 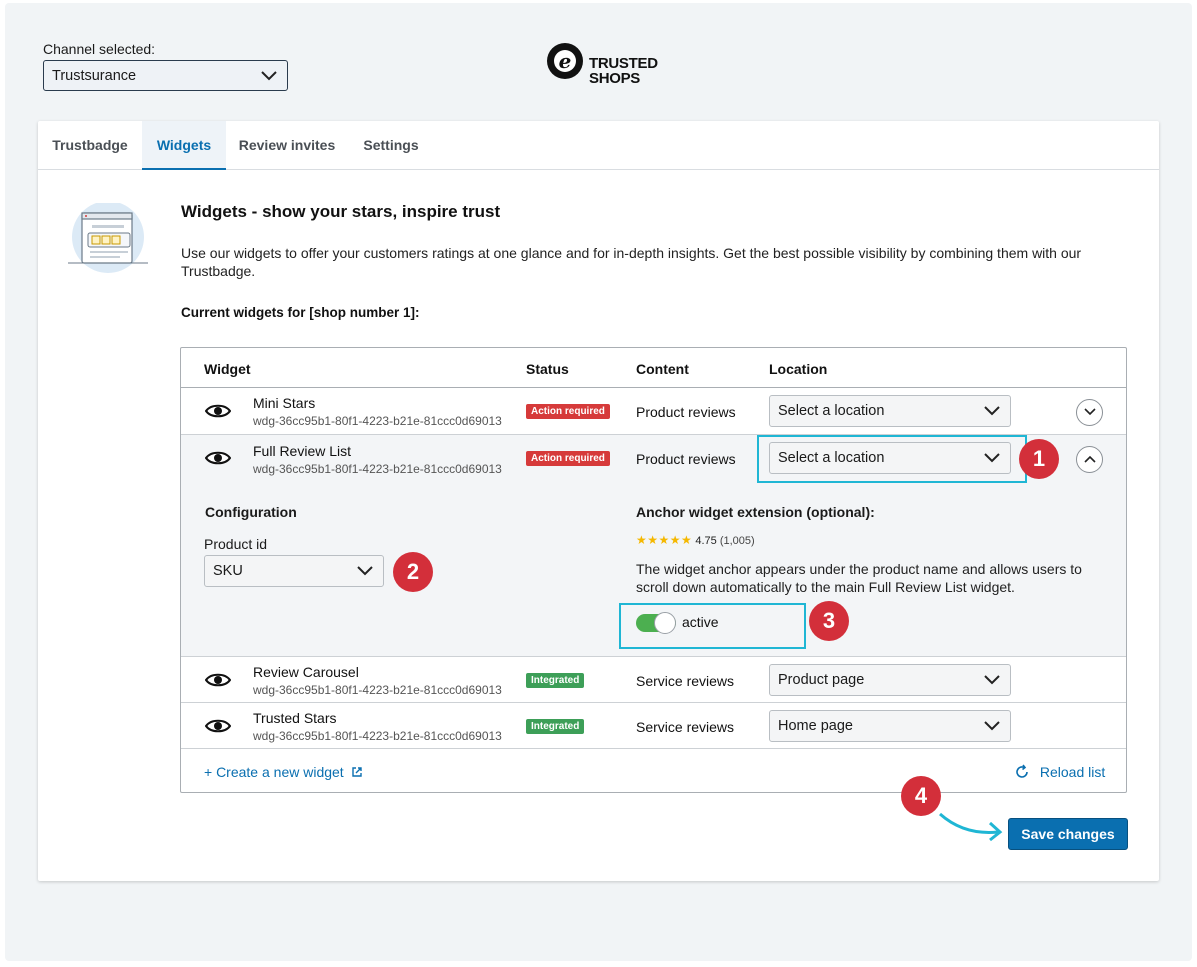 I want to click on location-select: Home page, so click(x=890, y=726).